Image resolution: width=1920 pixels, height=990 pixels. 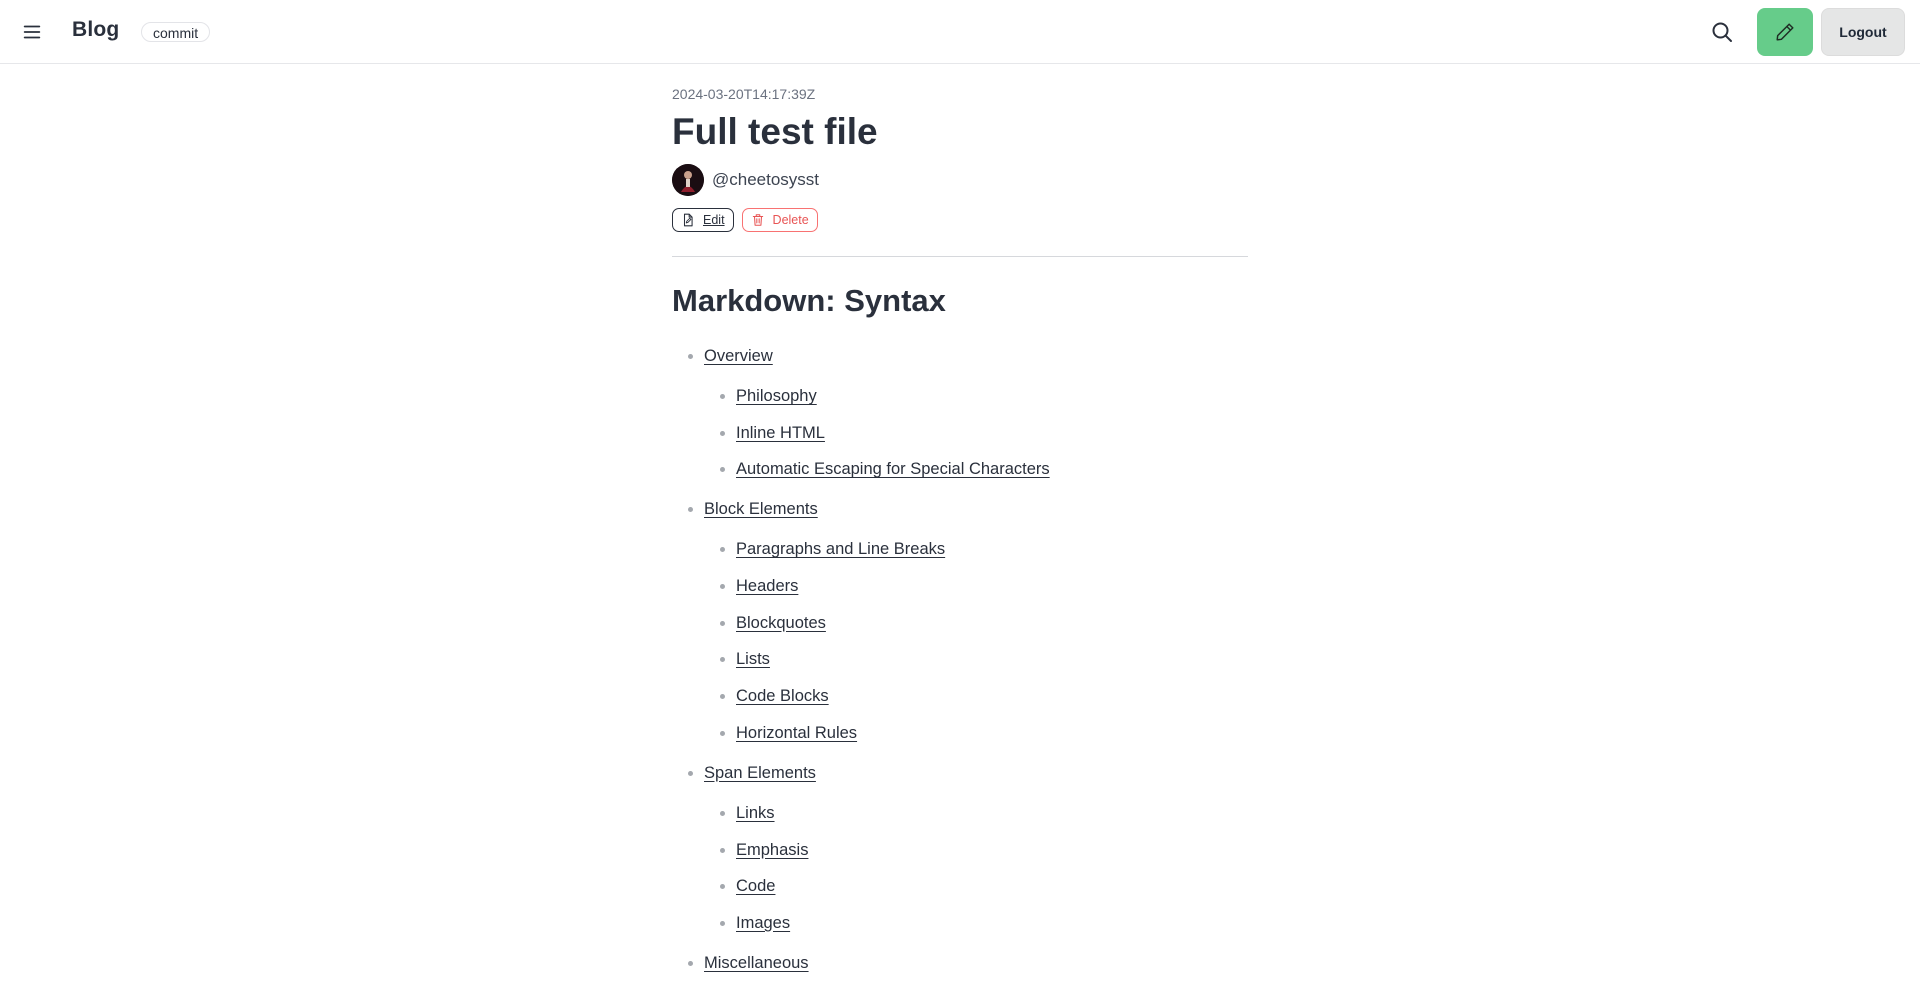 I want to click on trash-icon, so click(x=757, y=220).